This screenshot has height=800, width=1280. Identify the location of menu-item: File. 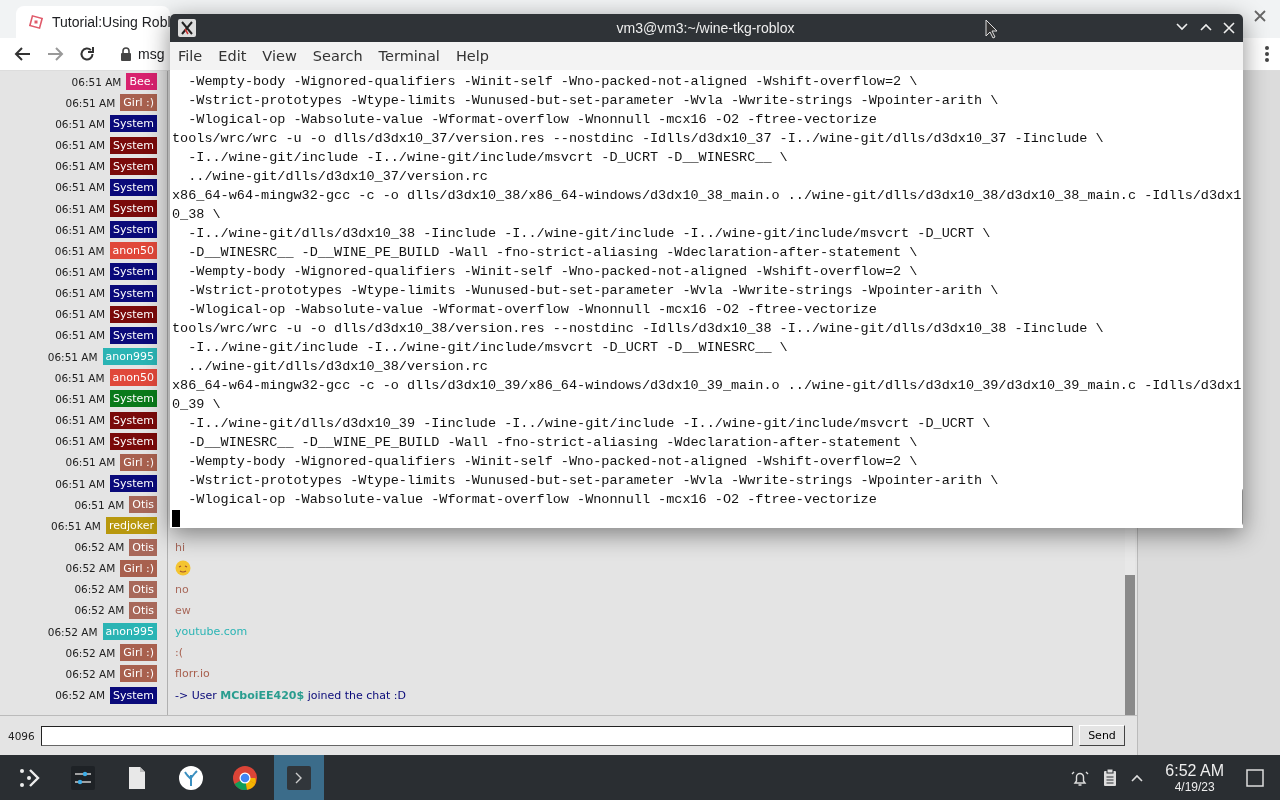
(190, 56).